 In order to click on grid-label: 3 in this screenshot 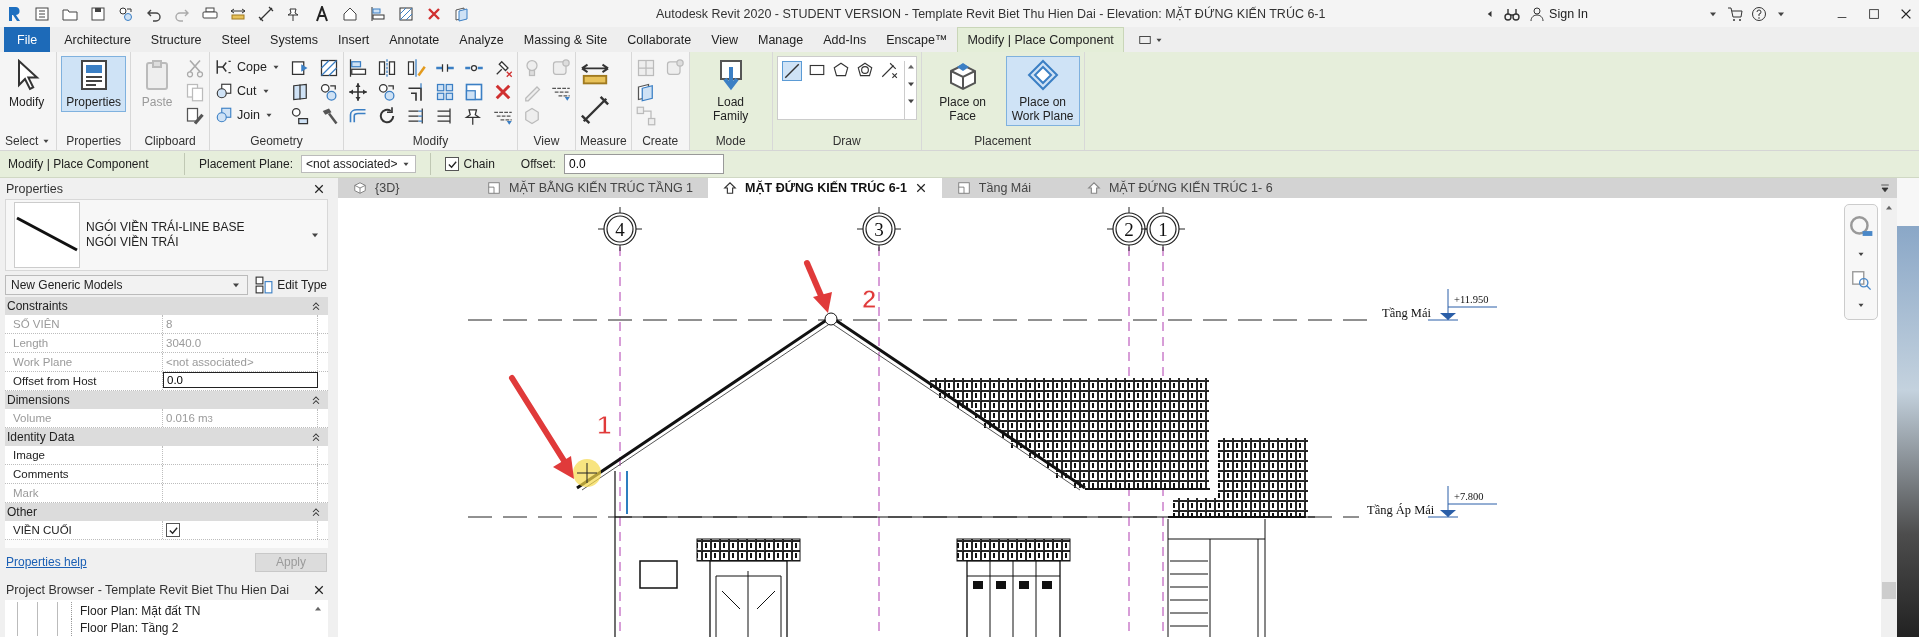, I will do `click(879, 229)`.